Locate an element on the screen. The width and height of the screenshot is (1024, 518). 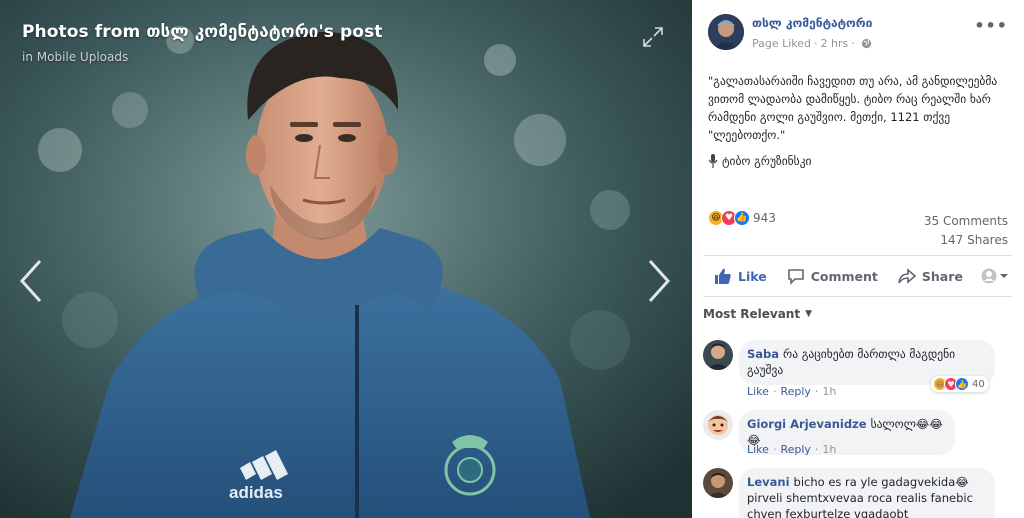
page-name: თსლ კომენტატორი is located at coordinates (812, 23).